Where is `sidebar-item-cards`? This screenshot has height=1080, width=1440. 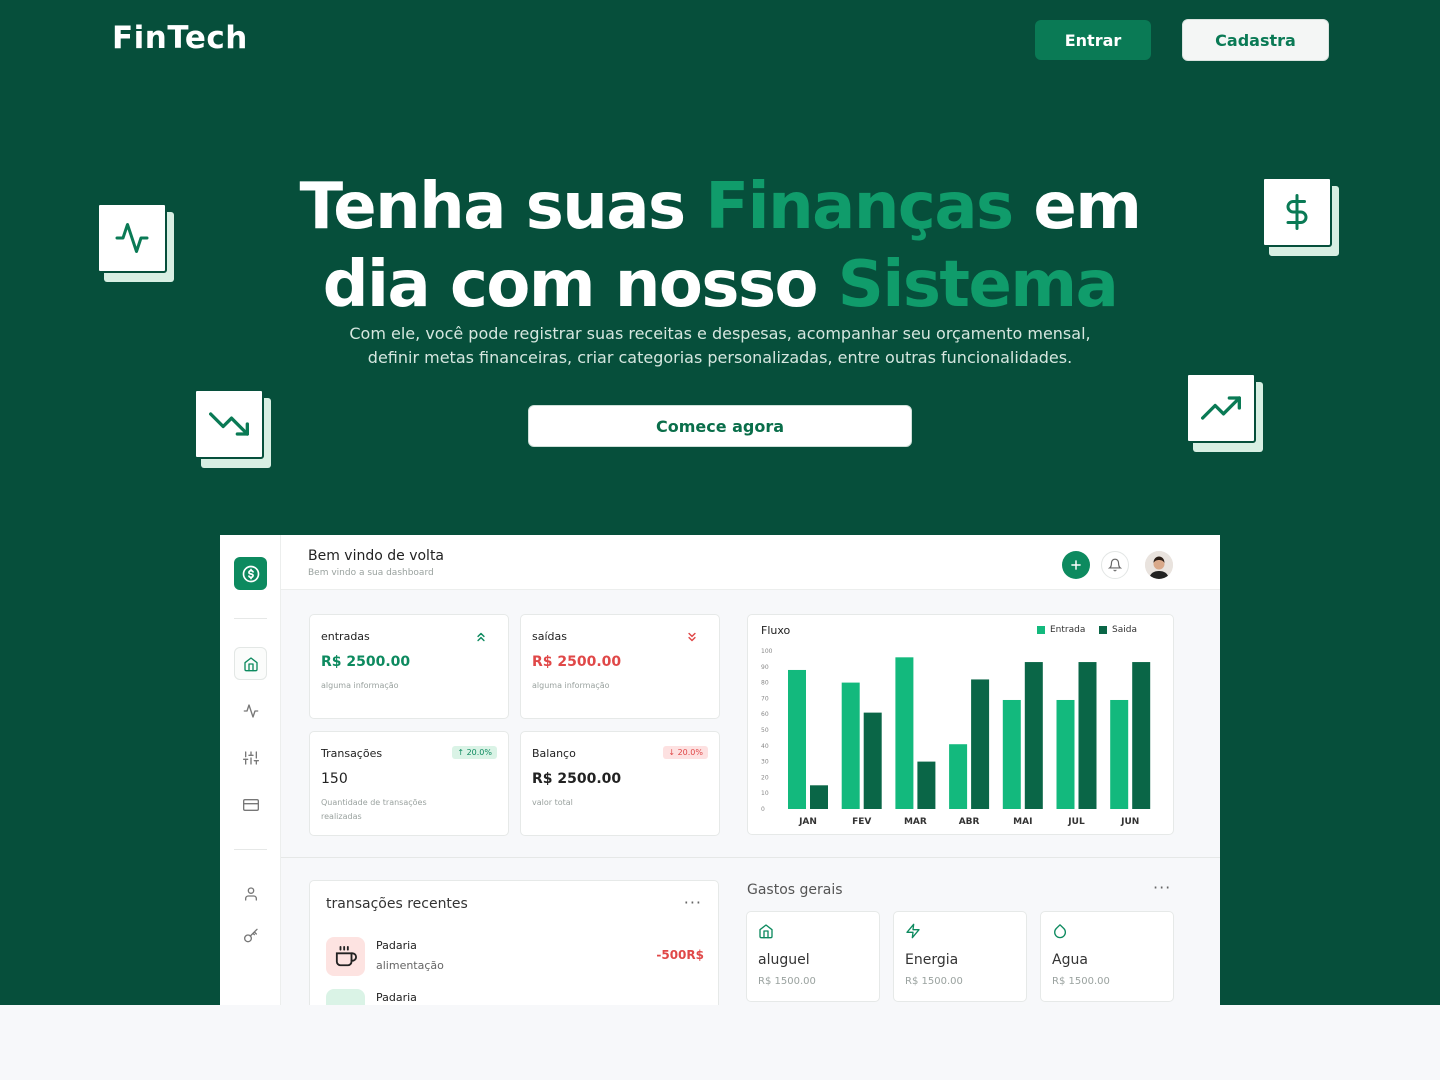 sidebar-item-cards is located at coordinates (250, 804).